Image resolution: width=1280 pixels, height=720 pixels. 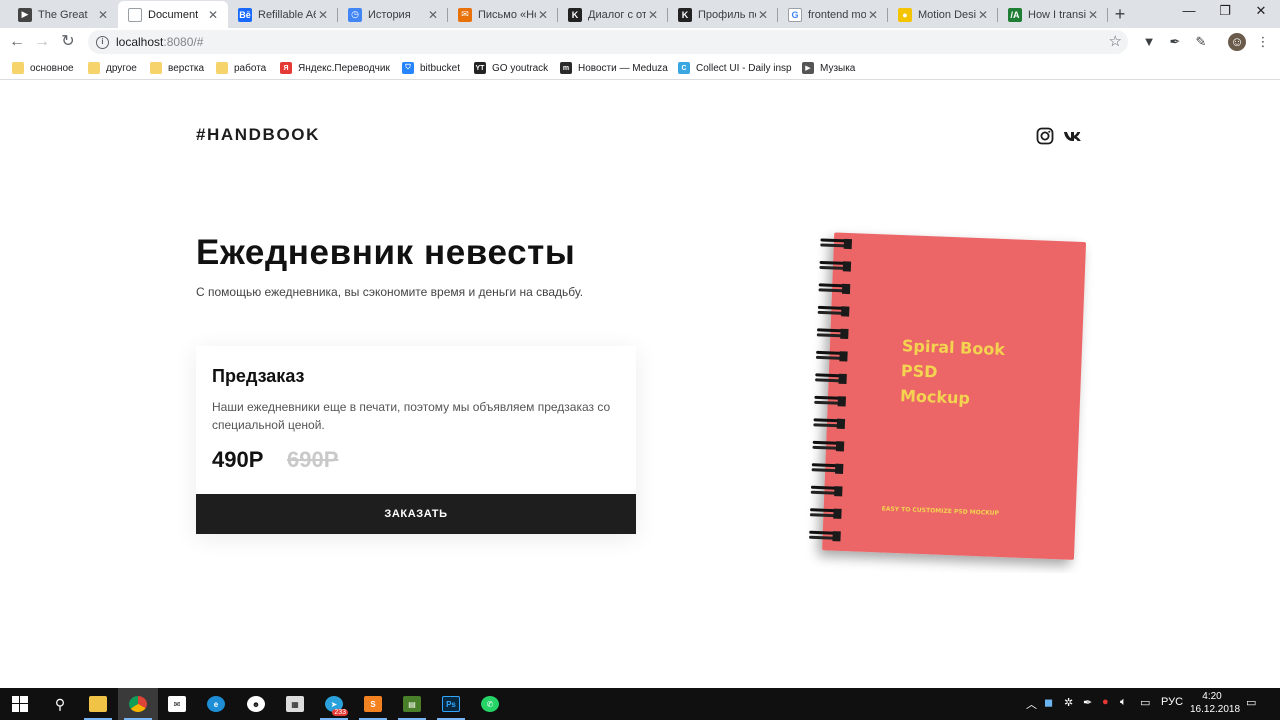 I want to click on tray-chrome-icon: ●, so click(x=1105, y=702).